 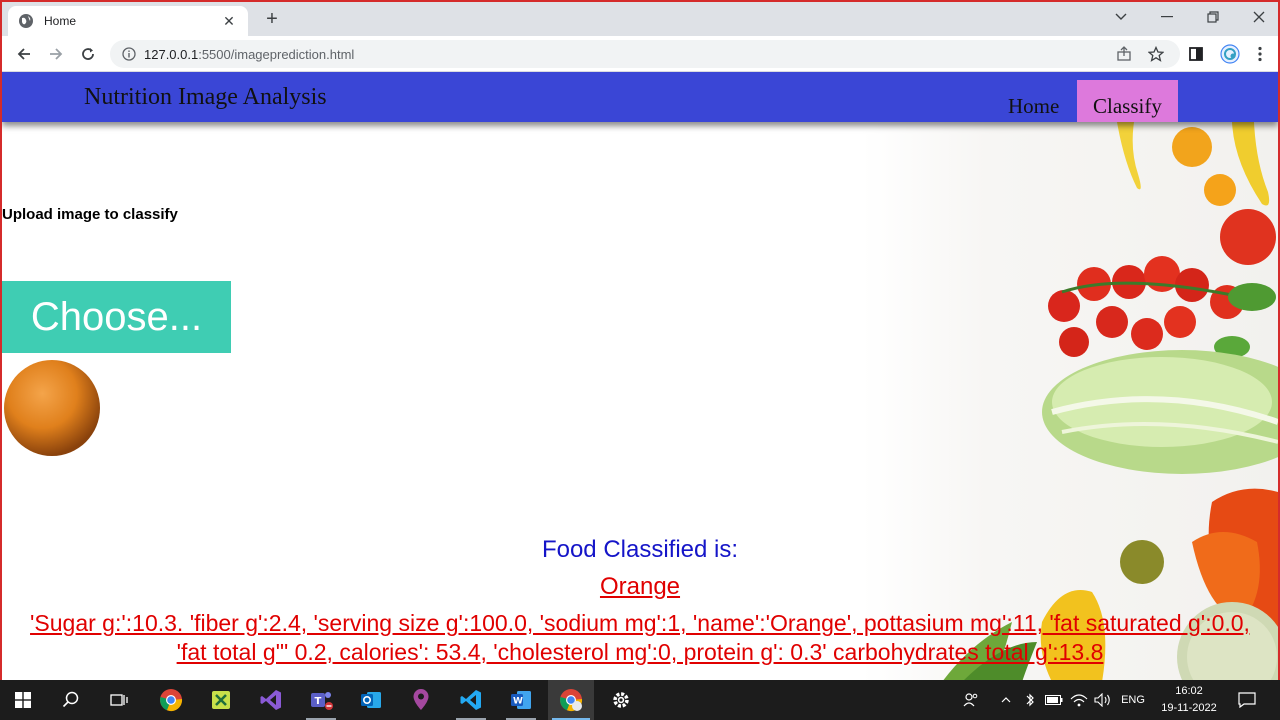 I want to click on task-view-icon, so click(x=119, y=700).